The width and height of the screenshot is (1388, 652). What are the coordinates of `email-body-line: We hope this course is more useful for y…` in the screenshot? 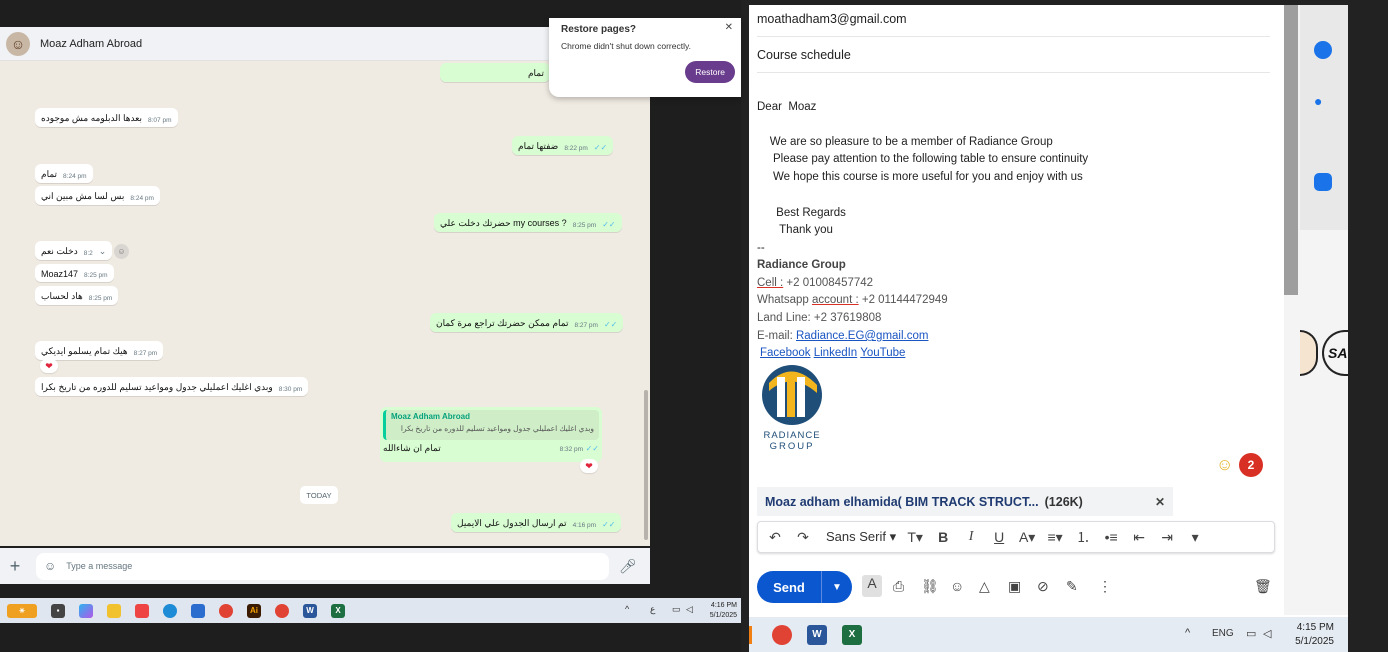 It's located at (920, 177).